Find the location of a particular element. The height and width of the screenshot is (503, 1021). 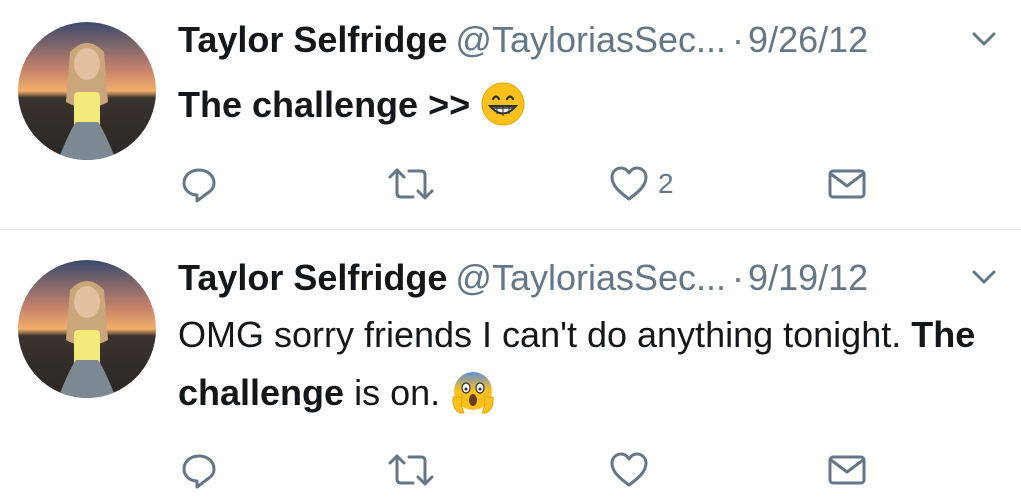

tweet-text: The challenge >> is located at coordinates (584, 105).